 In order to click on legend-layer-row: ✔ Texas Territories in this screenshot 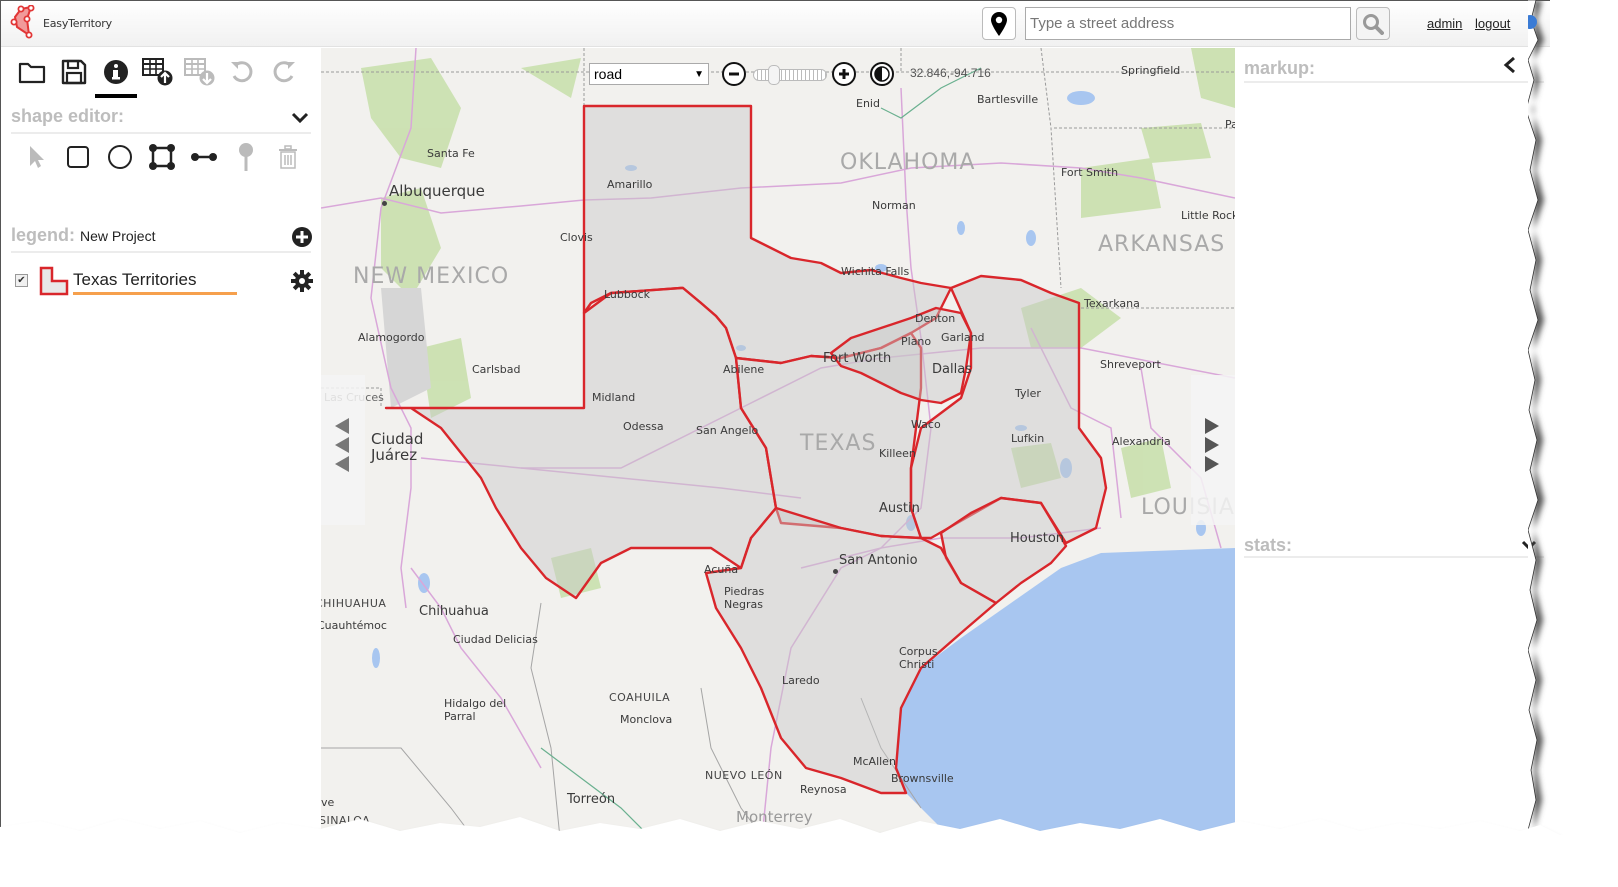, I will do `click(165, 281)`.